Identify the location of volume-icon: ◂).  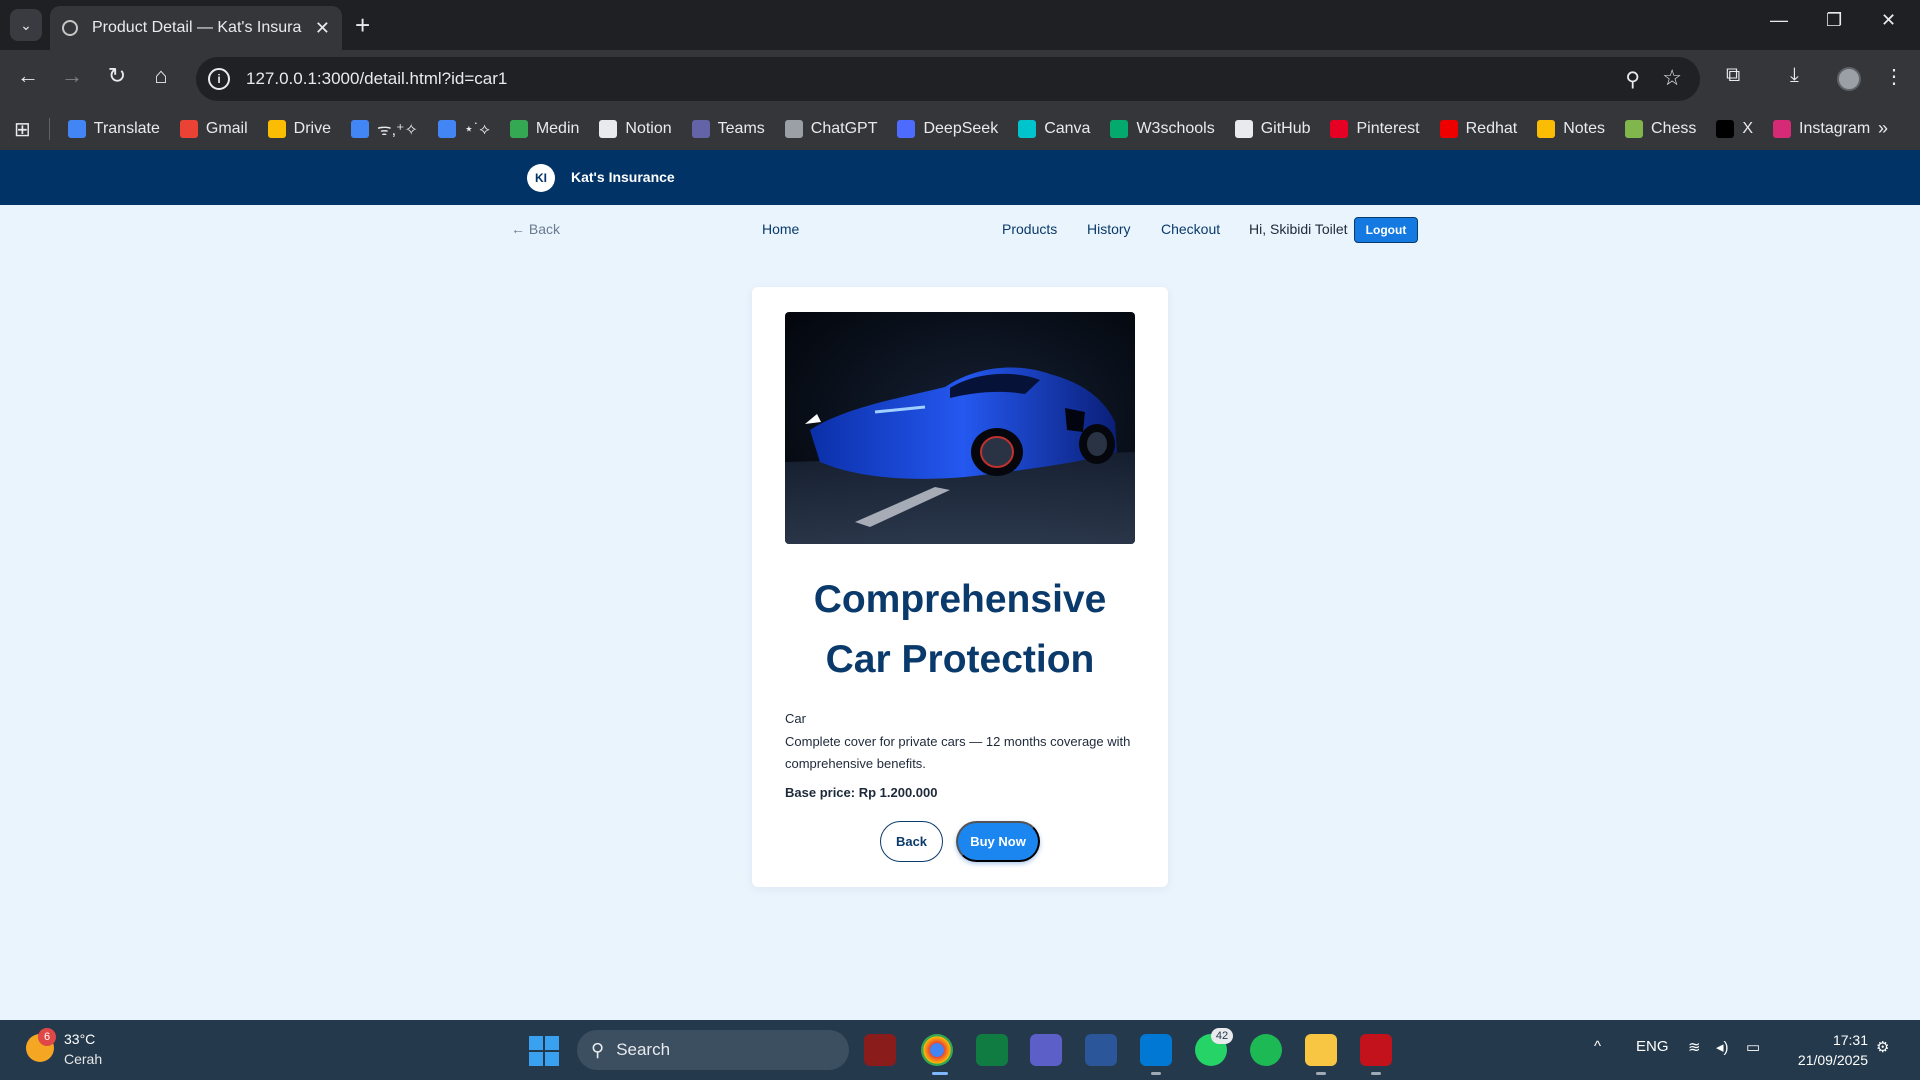
(1722, 1047).